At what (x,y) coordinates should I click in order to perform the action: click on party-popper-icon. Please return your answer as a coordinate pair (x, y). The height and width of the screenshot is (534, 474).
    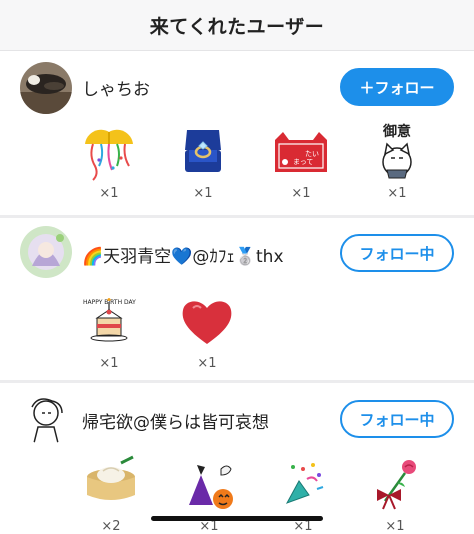
    Looking at the image, I should click on (304, 483).